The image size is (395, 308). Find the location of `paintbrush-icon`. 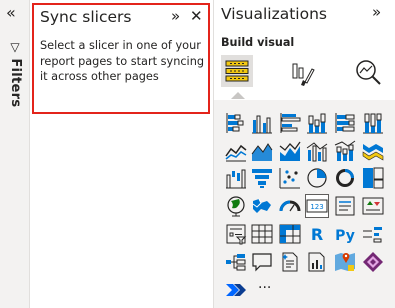

paintbrush-icon is located at coordinates (303, 74).